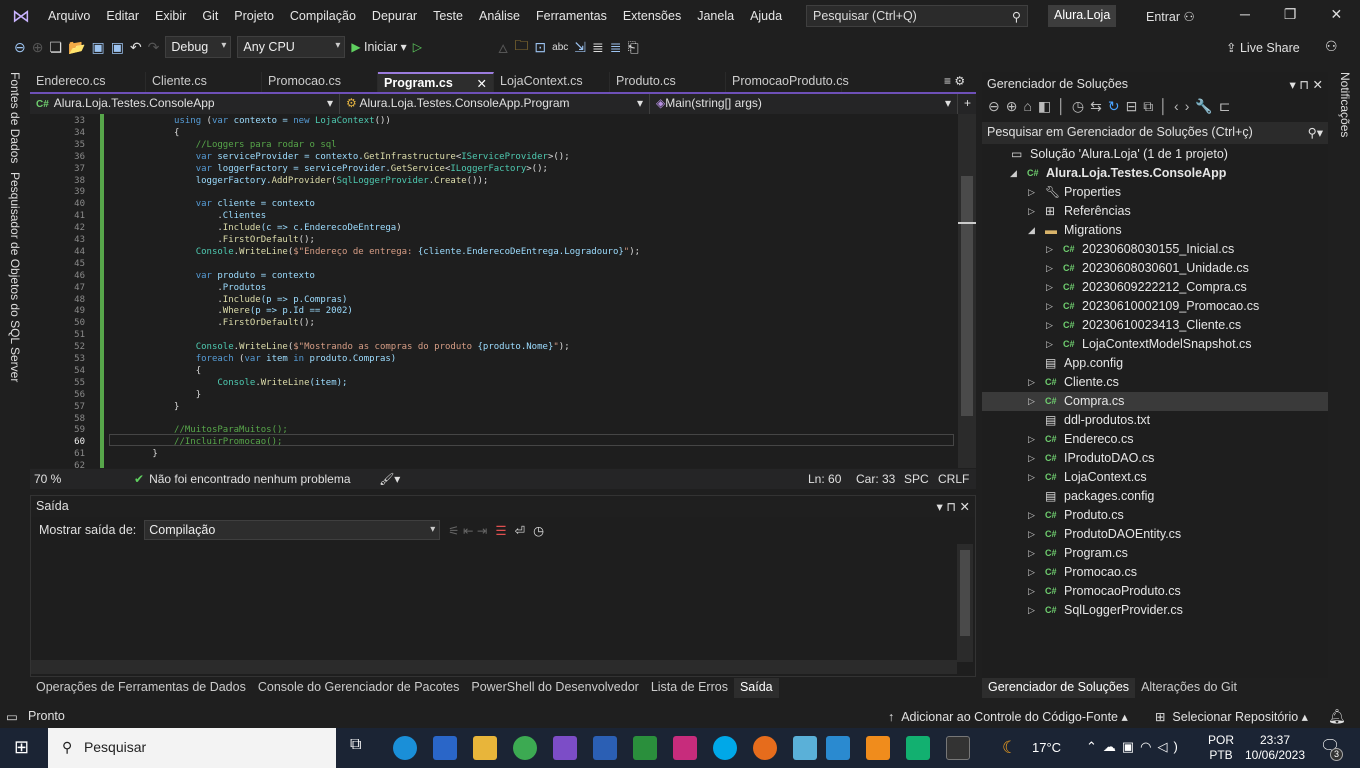 The height and width of the screenshot is (768, 1360). What do you see at coordinates (1155, 325) in the screenshot?
I see `tree-item: ▷ C# 20230610023413_Cliente.cs` at bounding box center [1155, 325].